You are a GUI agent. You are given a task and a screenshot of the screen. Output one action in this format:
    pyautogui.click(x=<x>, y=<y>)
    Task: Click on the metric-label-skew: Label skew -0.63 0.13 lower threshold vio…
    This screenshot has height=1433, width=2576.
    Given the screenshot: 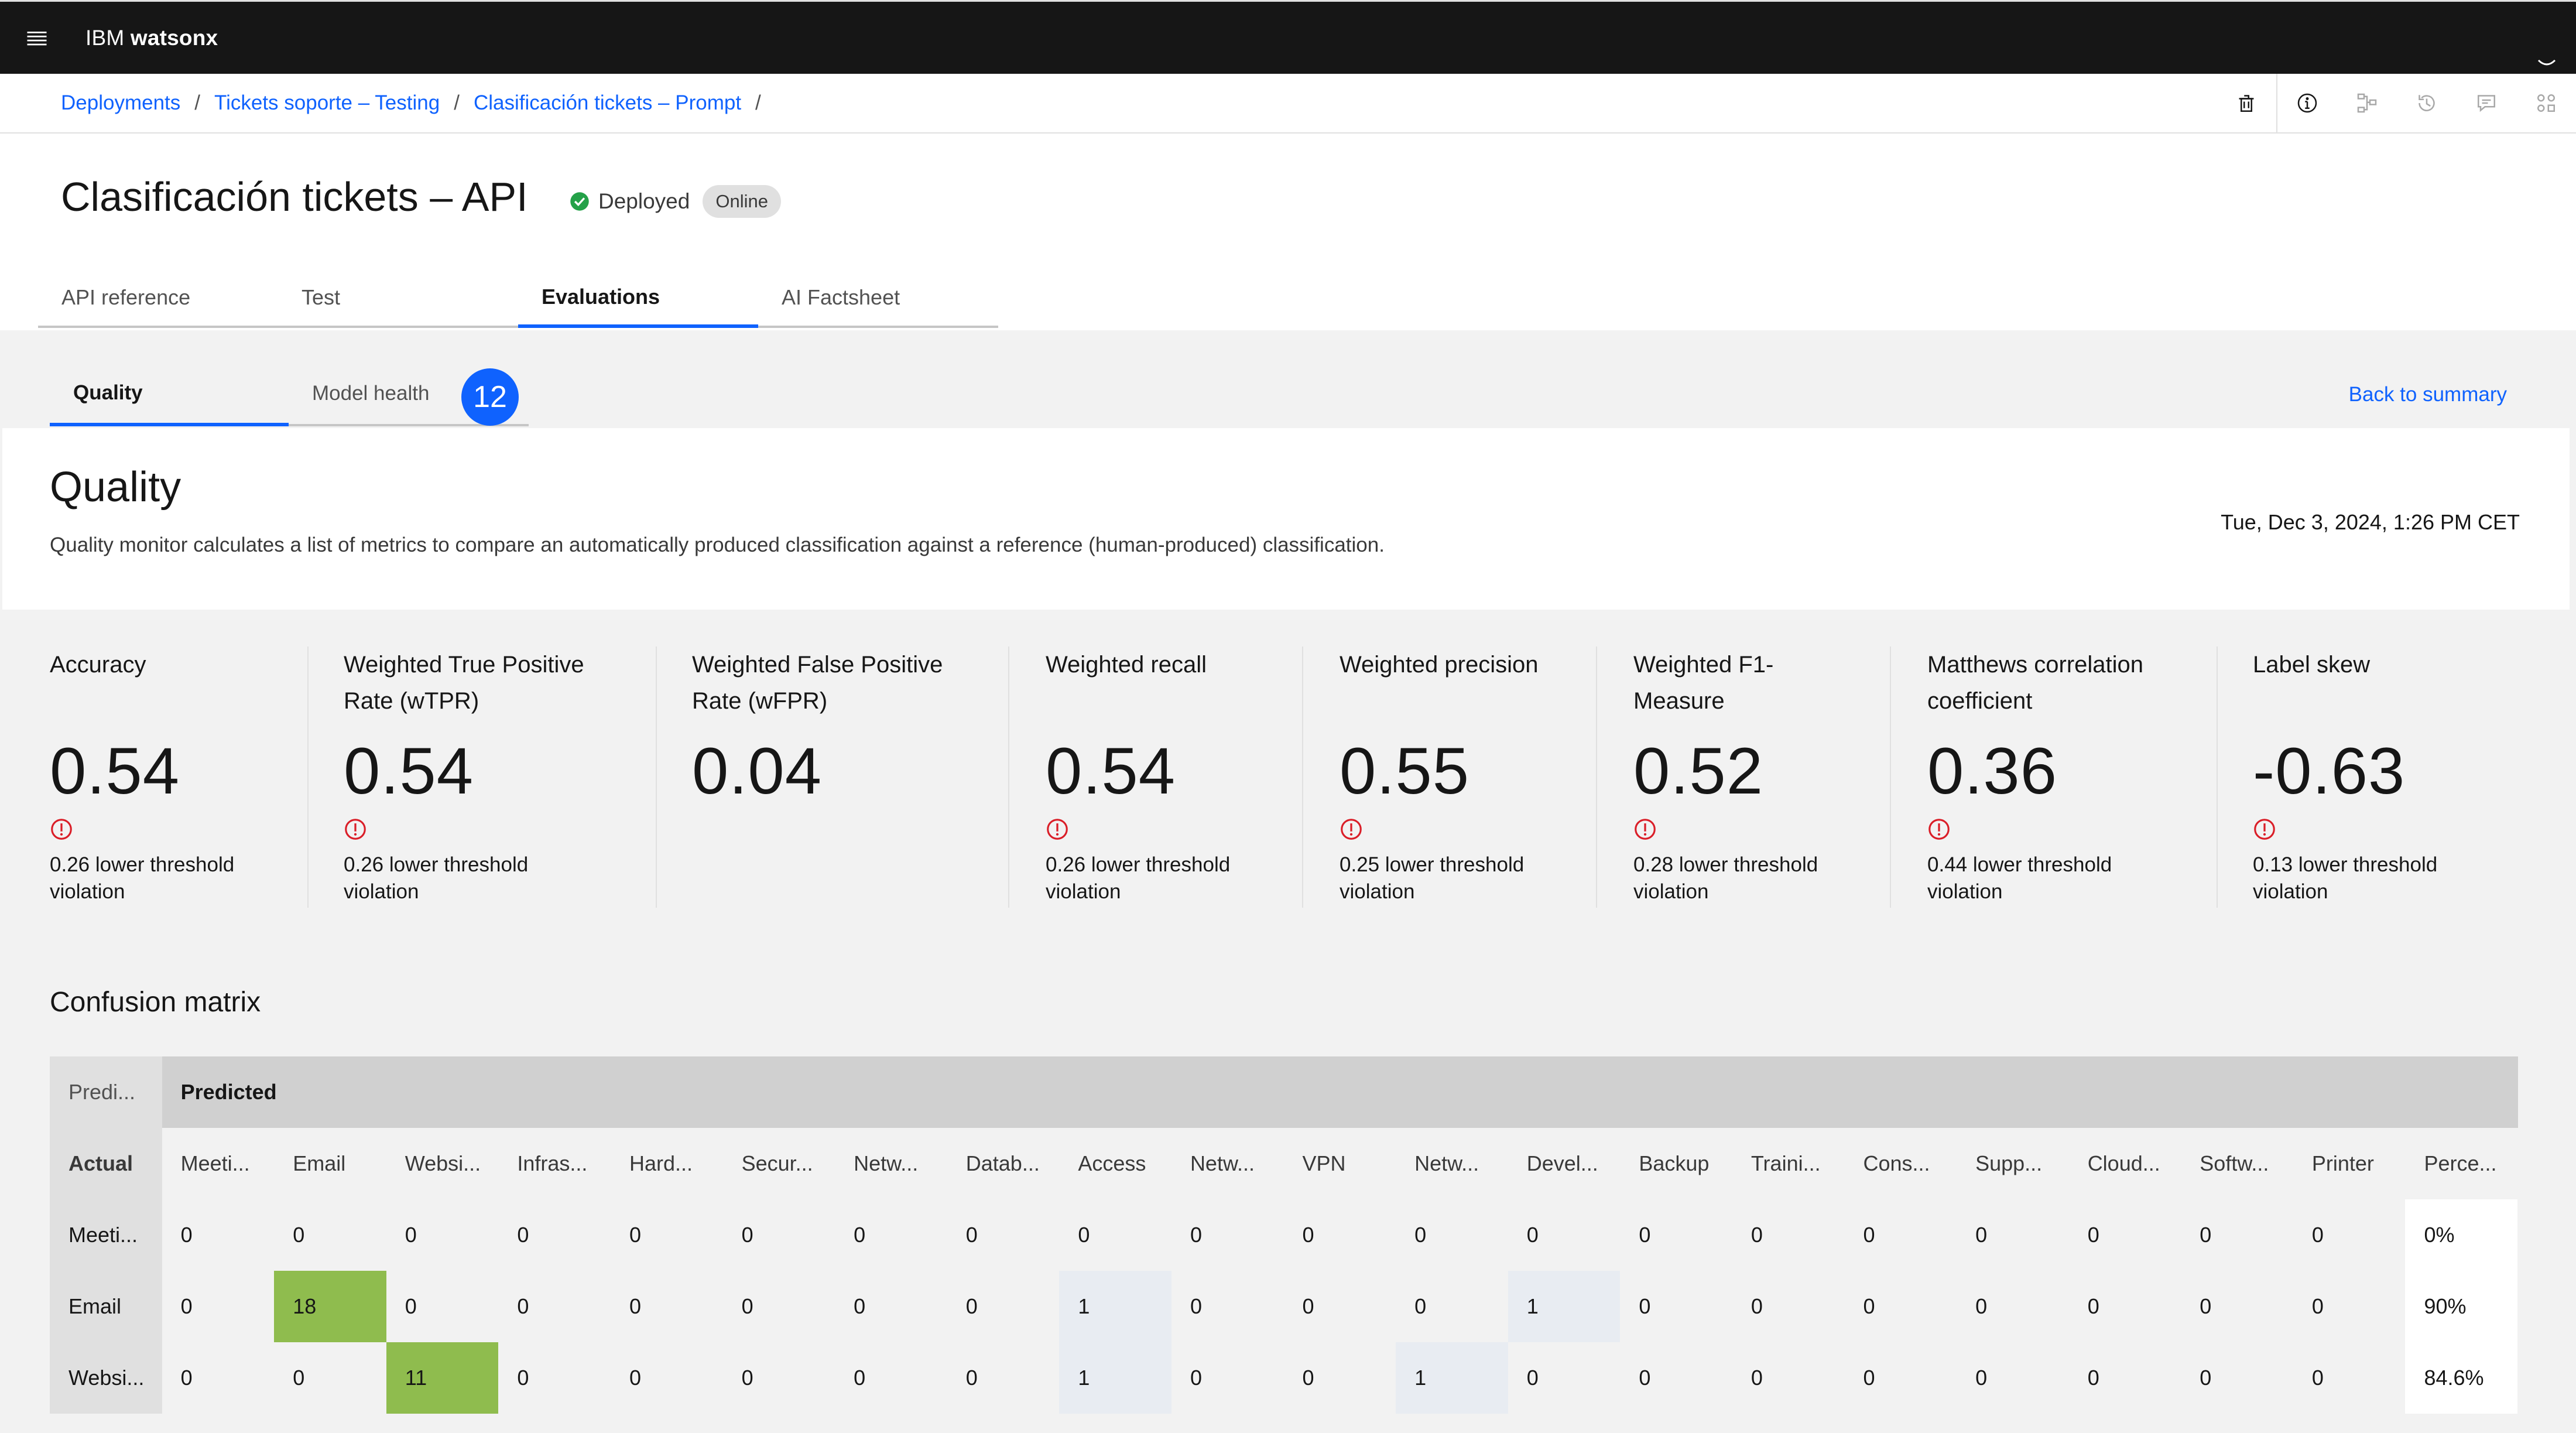 What is the action you would take?
    pyautogui.click(x=2369, y=777)
    